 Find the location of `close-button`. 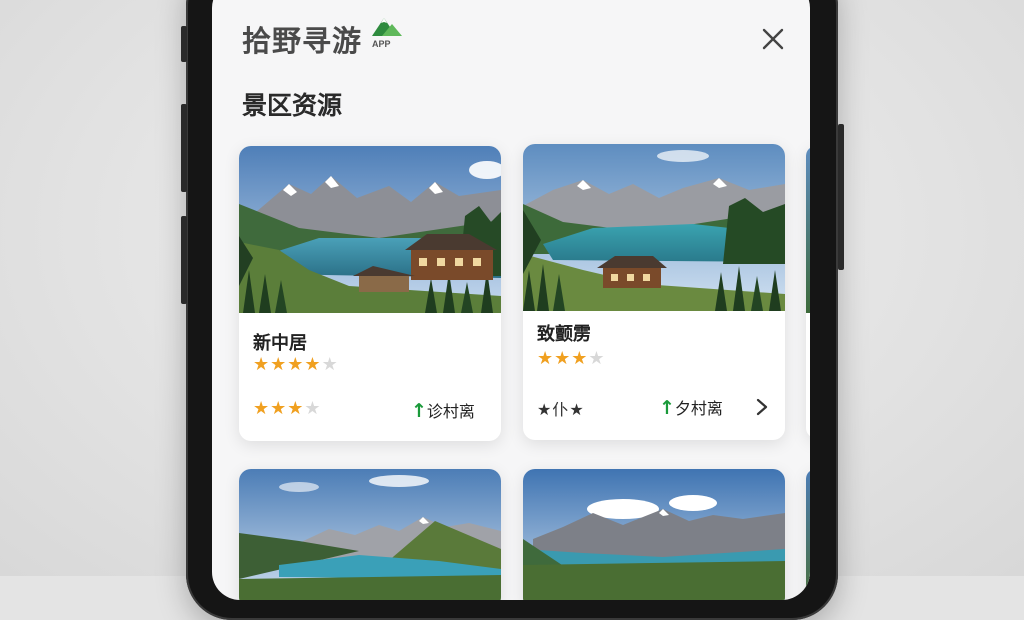

close-button is located at coordinates (773, 39).